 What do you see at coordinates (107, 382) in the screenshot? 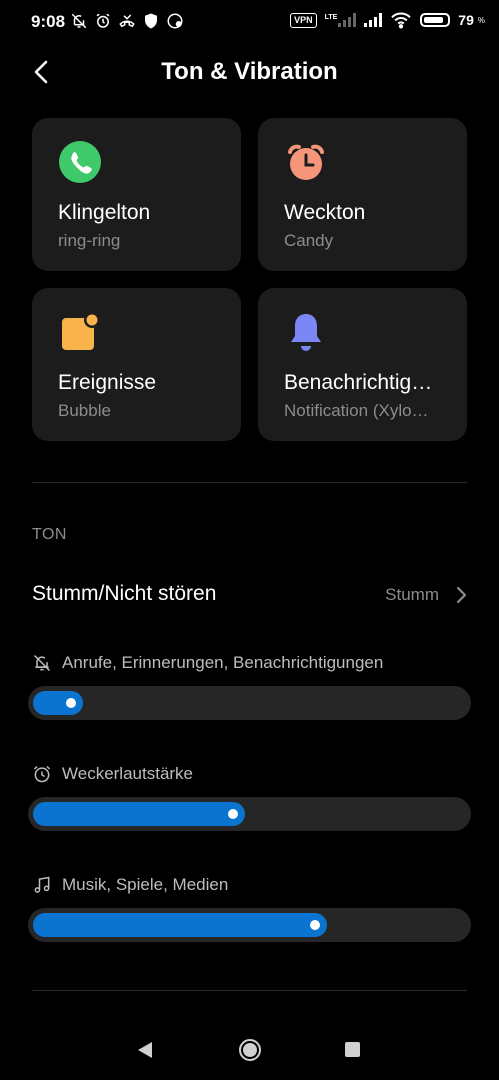
I see `card-events-name: Ereignisse` at bounding box center [107, 382].